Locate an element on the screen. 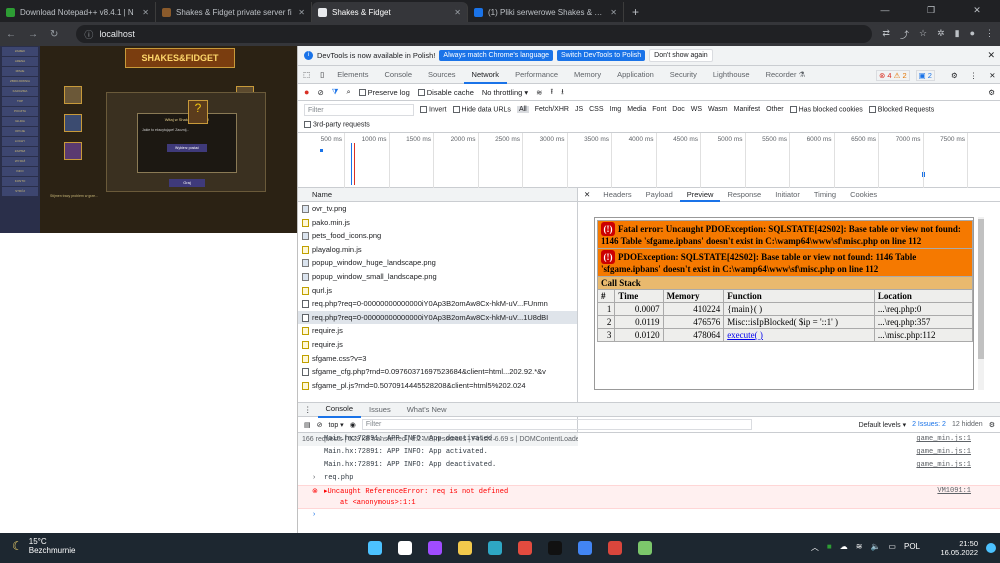 Image resolution: width=1000 pixels, height=563 pixels. disable-cache-checkbox: Disable cache is located at coordinates (445, 92).